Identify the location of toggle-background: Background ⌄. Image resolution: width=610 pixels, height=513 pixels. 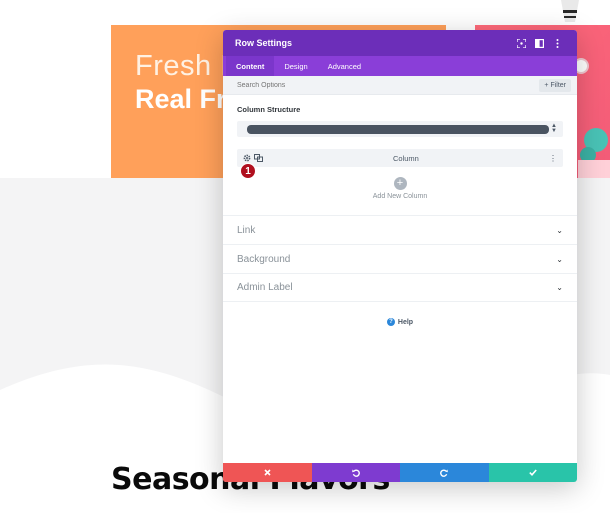
(400, 258).